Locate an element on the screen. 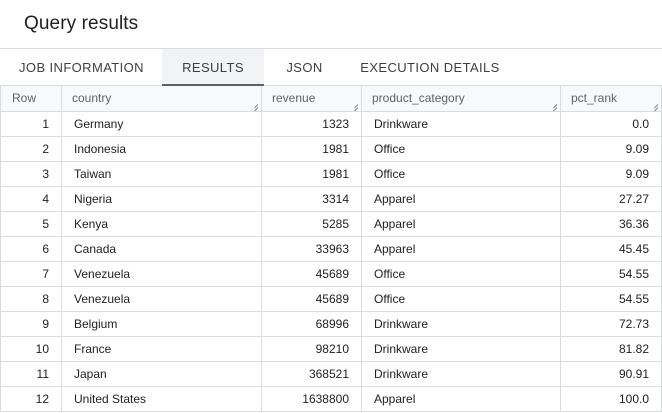  row-number-cell: 5 is located at coordinates (31, 223).